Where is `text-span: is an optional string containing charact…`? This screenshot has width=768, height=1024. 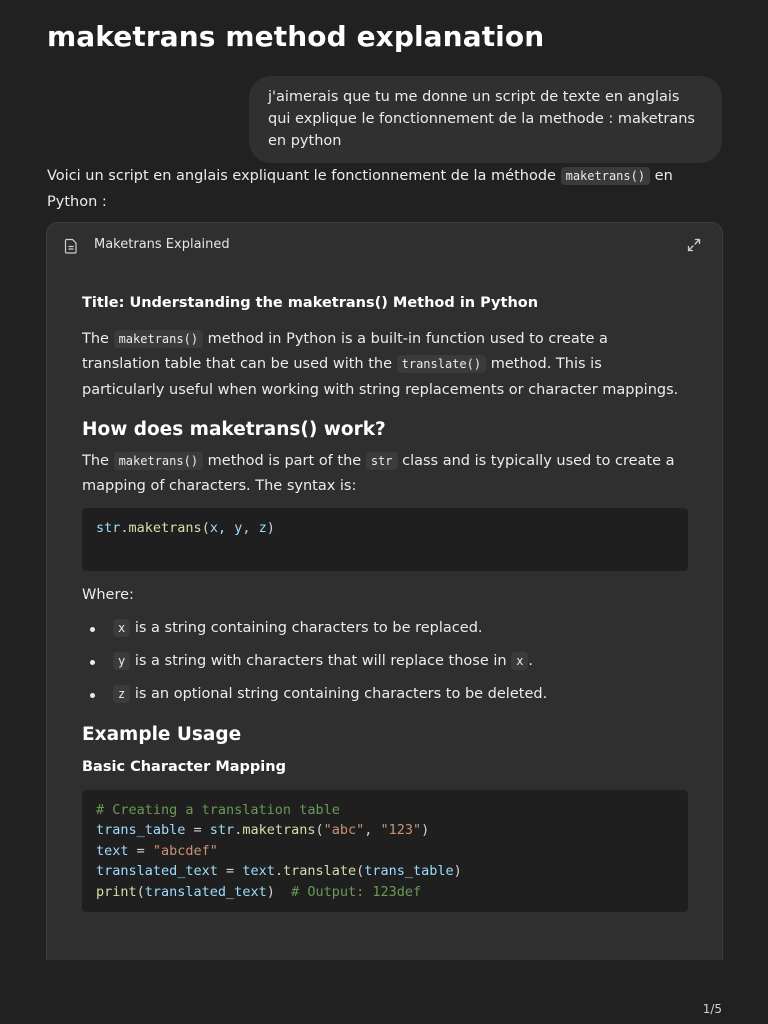 text-span: is an optional string containing charact… is located at coordinates (339, 694).